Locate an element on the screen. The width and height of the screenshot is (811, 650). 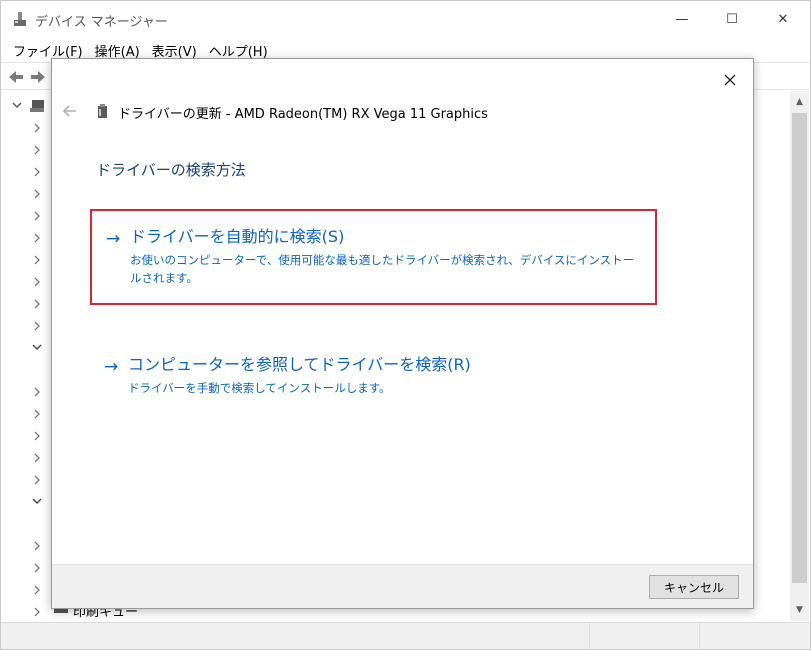
back-arrow-icon is located at coordinates (16, 77).